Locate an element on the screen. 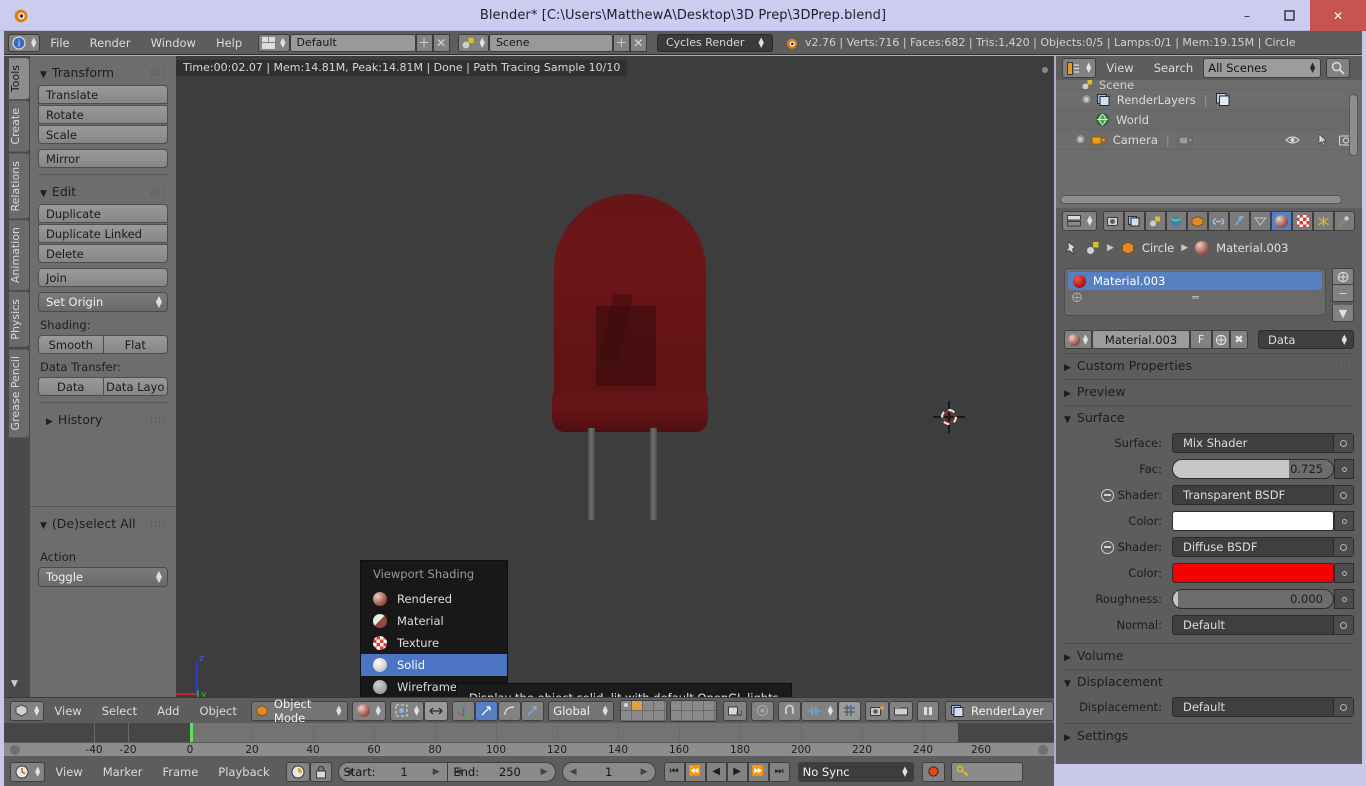 The width and height of the screenshot is (1366, 786). next-keyframe-button: ⏩ is located at coordinates (758, 771).